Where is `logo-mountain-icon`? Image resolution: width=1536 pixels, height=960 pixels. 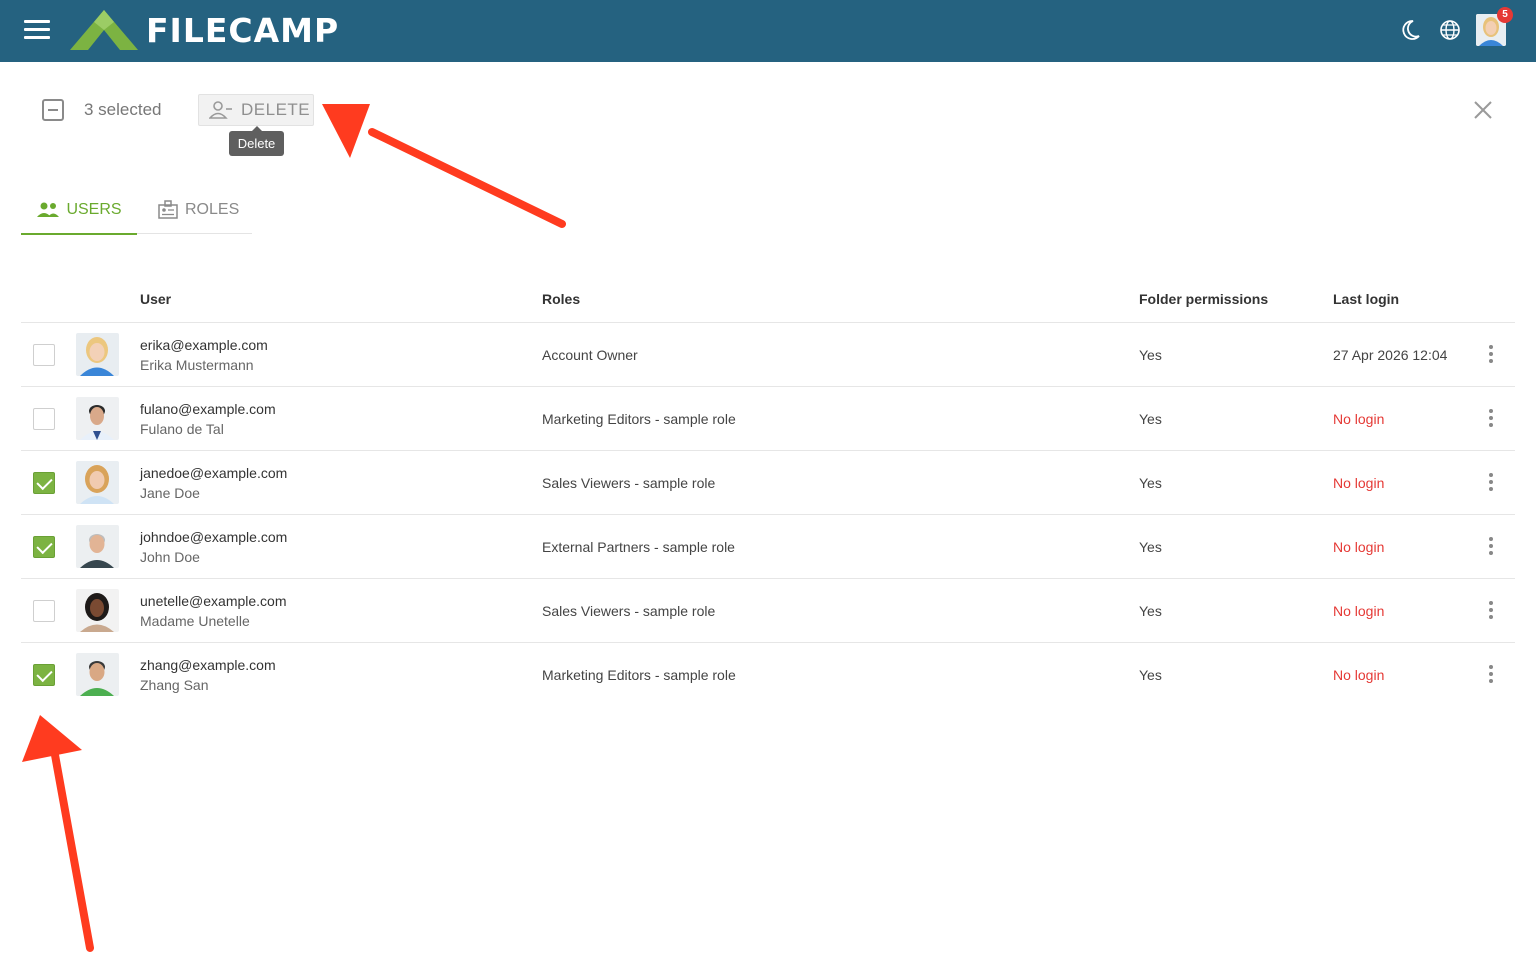 logo-mountain-icon is located at coordinates (104, 30).